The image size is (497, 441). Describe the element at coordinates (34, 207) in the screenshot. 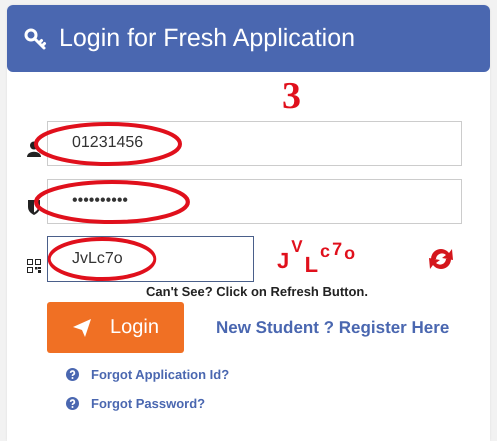

I see `shield-icon` at that location.